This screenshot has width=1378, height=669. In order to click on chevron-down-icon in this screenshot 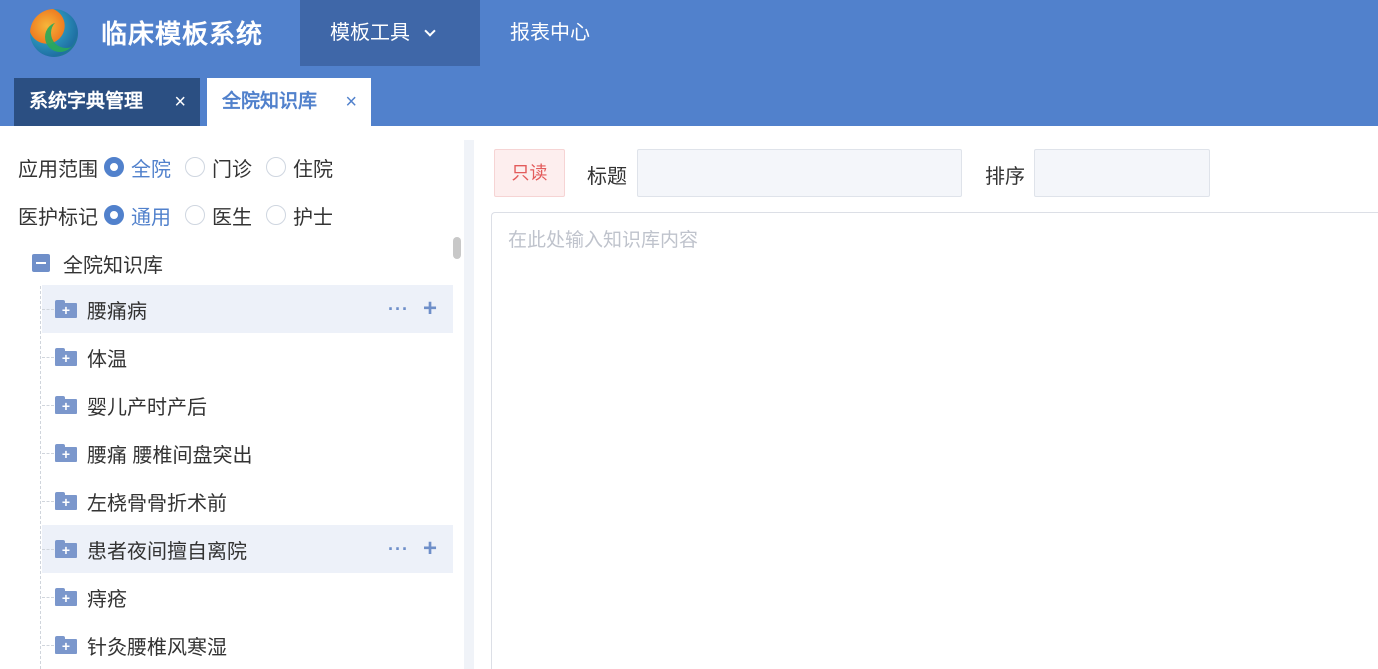, I will do `click(430, 31)`.